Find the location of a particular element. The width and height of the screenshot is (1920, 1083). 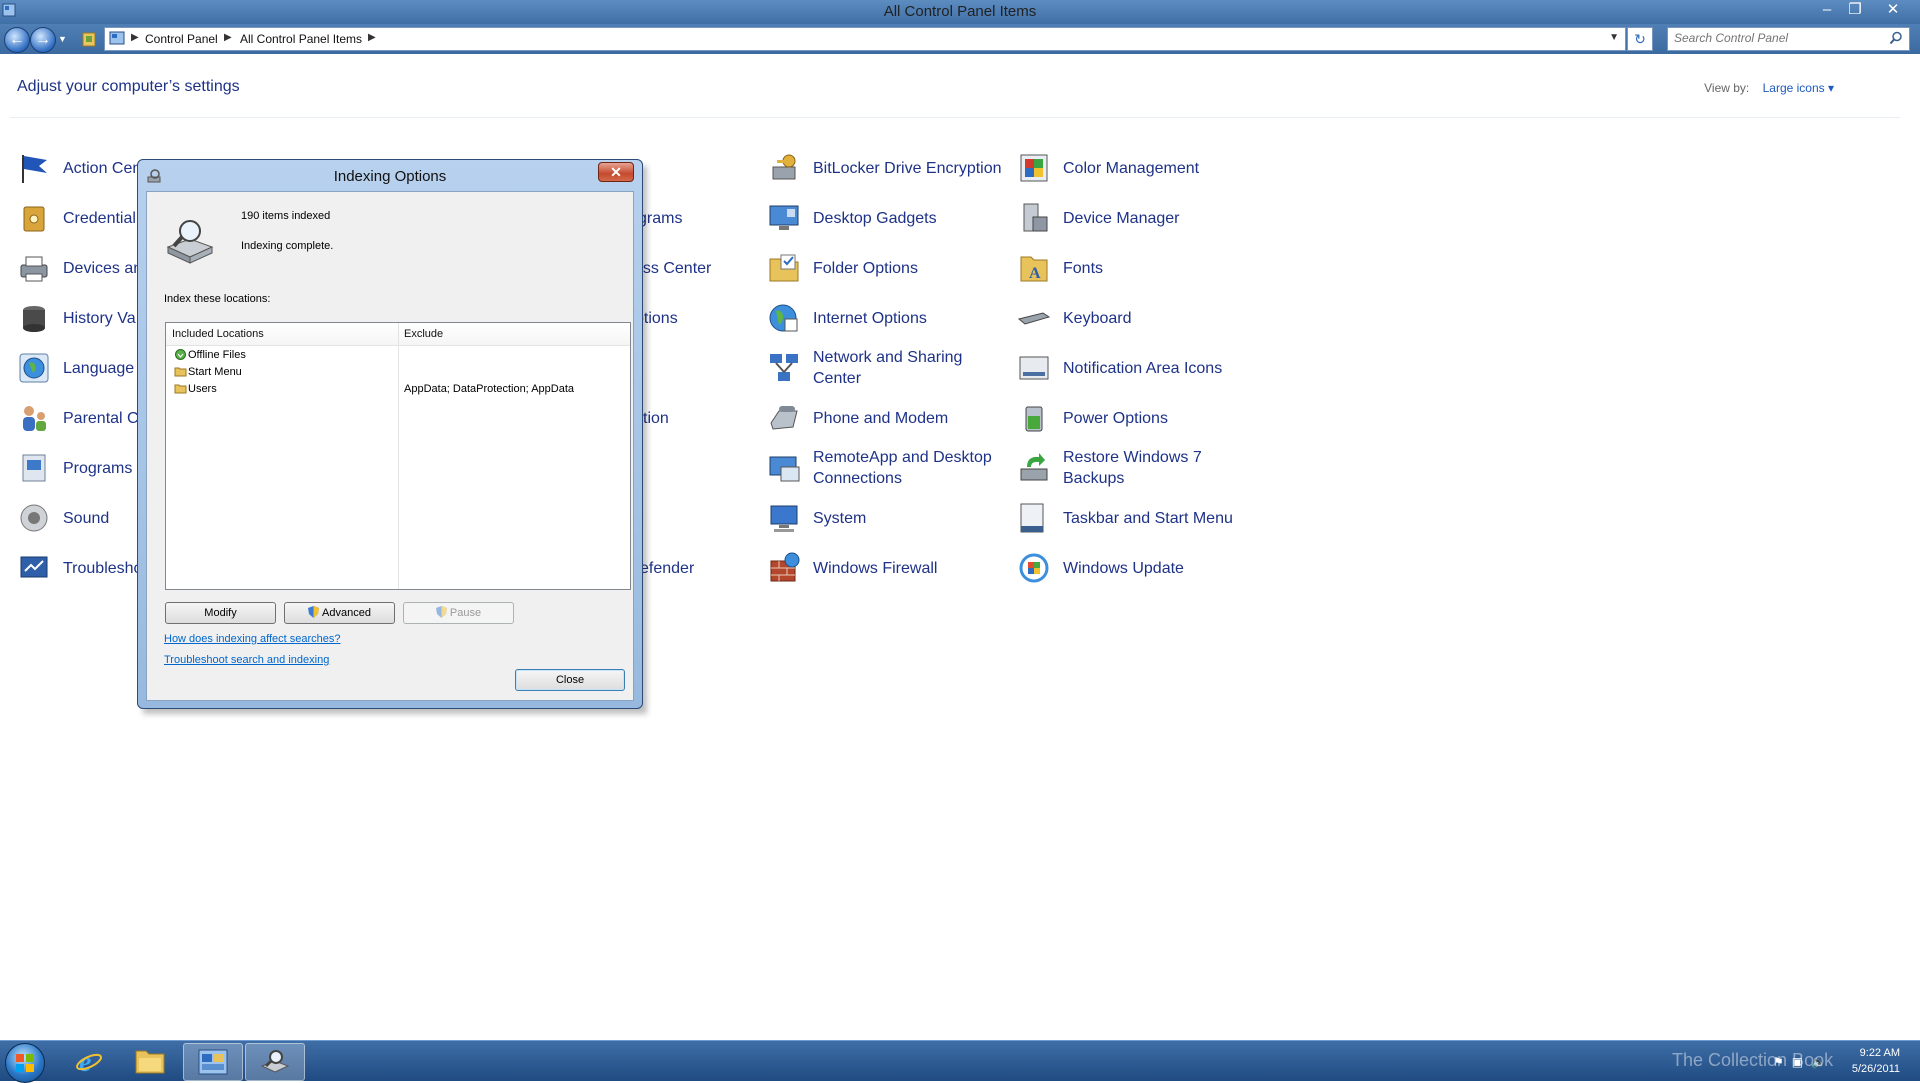

item-fonts: A Fonts is located at coordinates (1060, 268).